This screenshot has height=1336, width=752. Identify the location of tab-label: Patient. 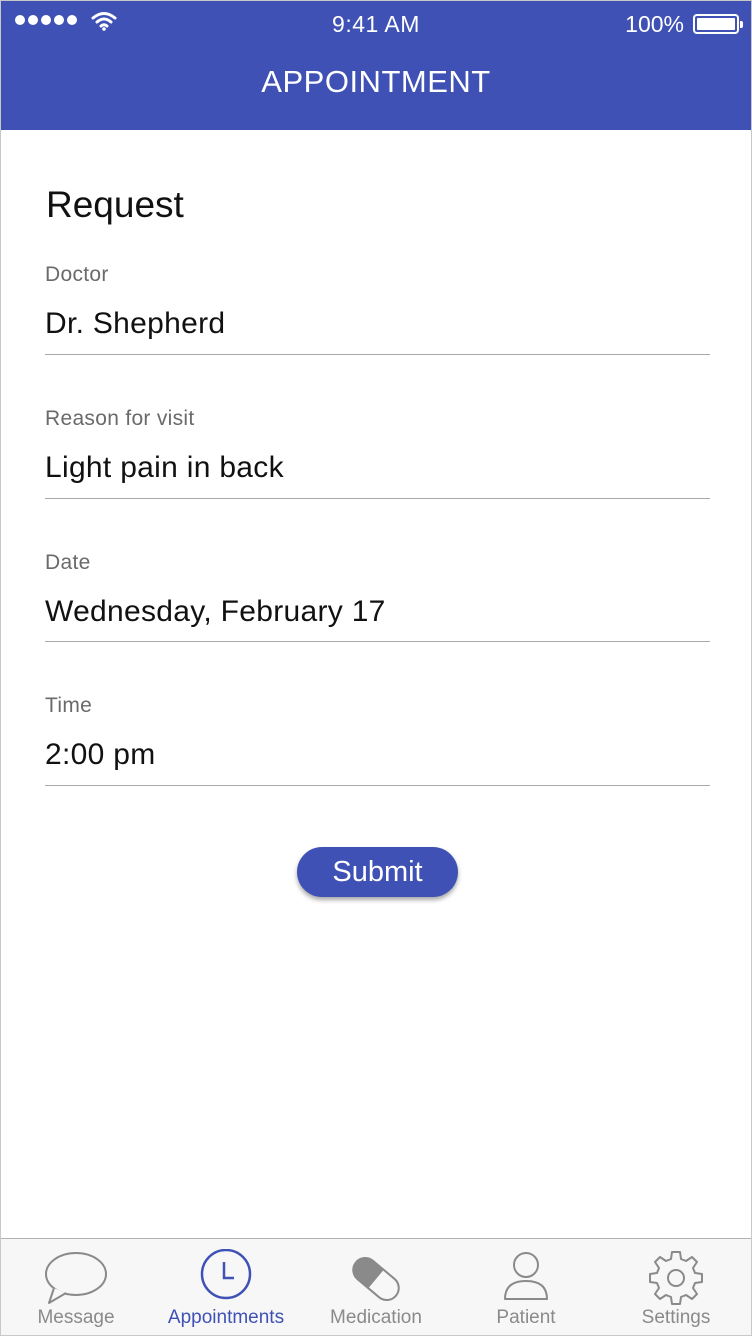
(526, 1317).